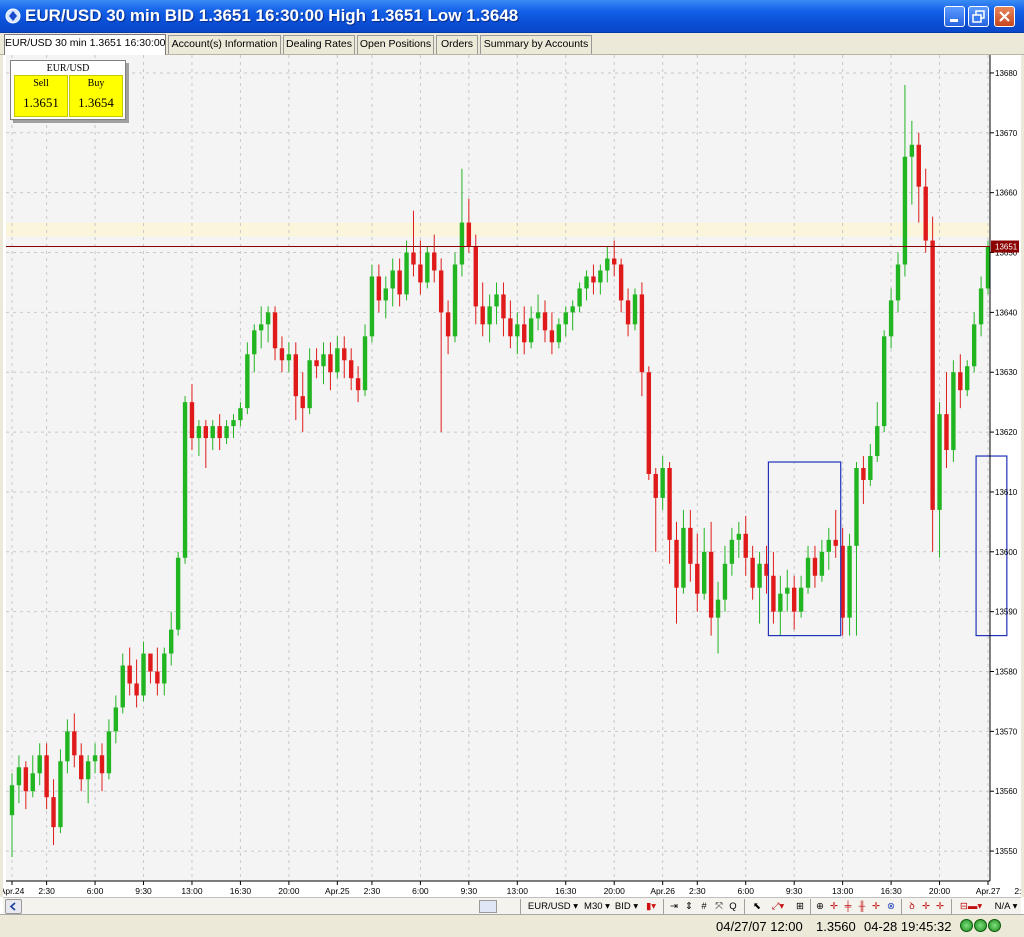  What do you see at coordinates (1006, 492) in the screenshot?
I see `y-tick-label: 13610` at bounding box center [1006, 492].